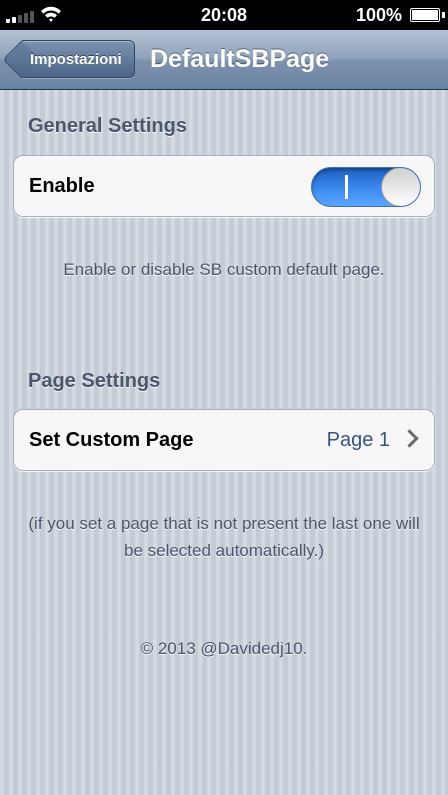  Describe the element at coordinates (107, 126) in the screenshot. I see `section-header-general: General Settings` at that location.